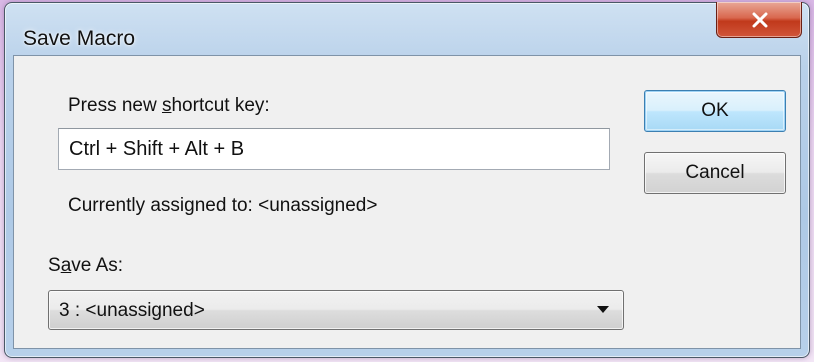 This screenshot has height=362, width=814. I want to click on save-as-label-mnemonic: a, so click(66, 265).